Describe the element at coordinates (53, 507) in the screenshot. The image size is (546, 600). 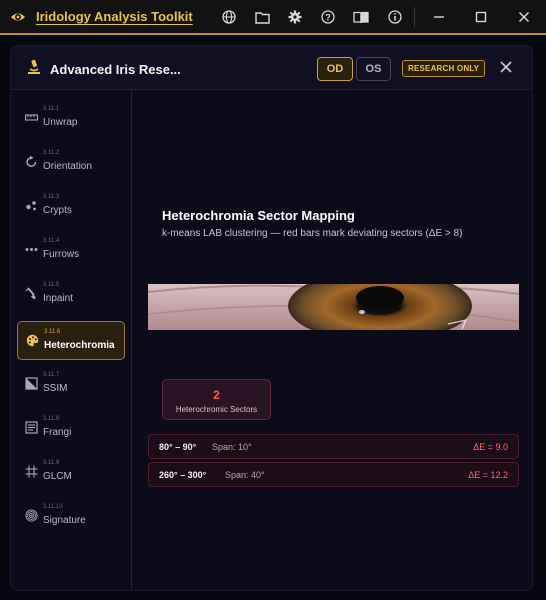
I see `sidebar-item-number: 3.11.10` at that location.